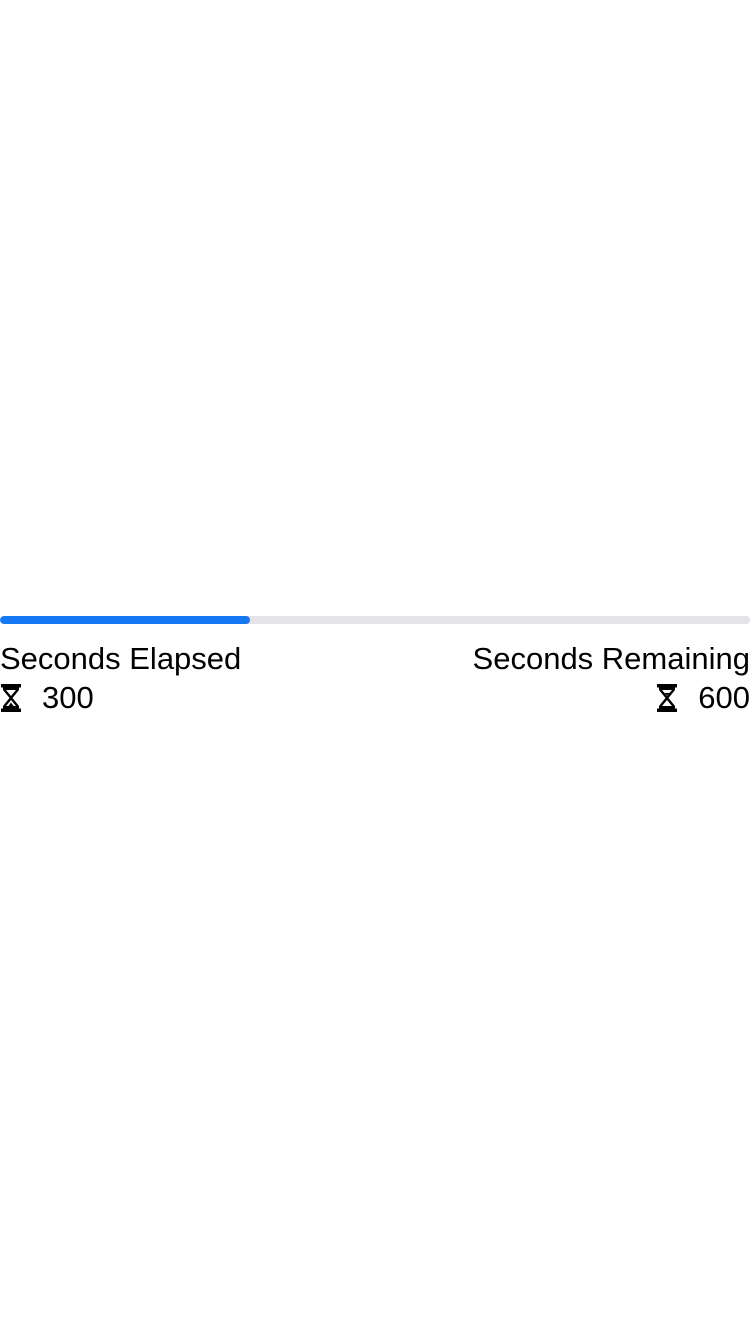 This screenshot has width=750, height=1334. Describe the element at coordinates (68, 697) in the screenshot. I see `elapsed-value: 300` at that location.